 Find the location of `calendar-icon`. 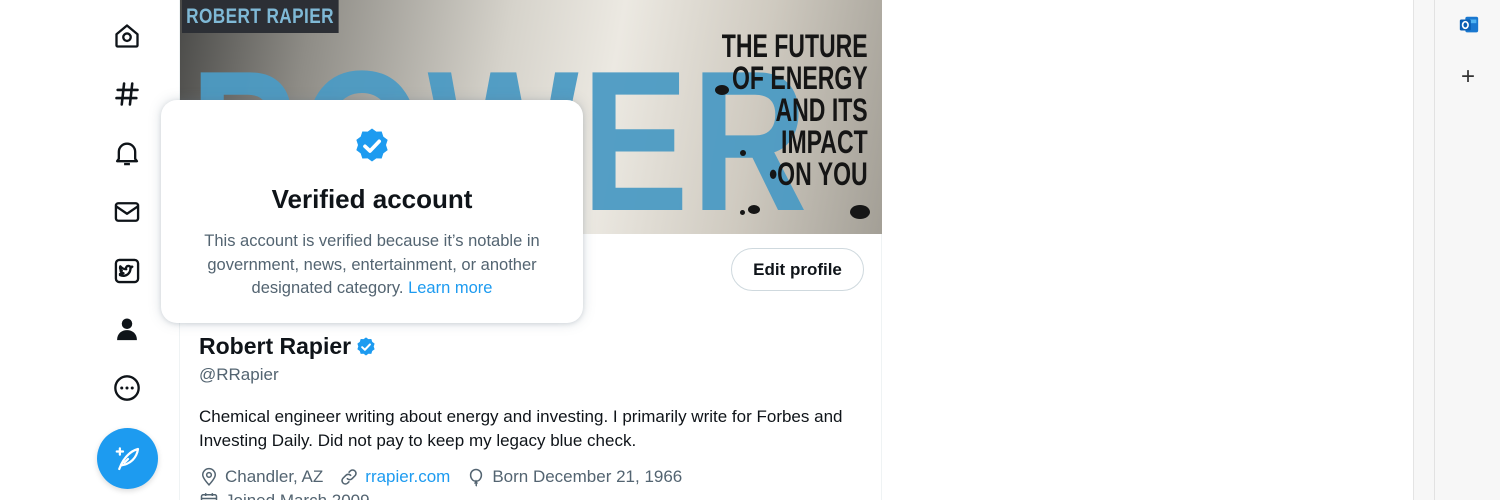

calendar-icon is located at coordinates (209, 496).